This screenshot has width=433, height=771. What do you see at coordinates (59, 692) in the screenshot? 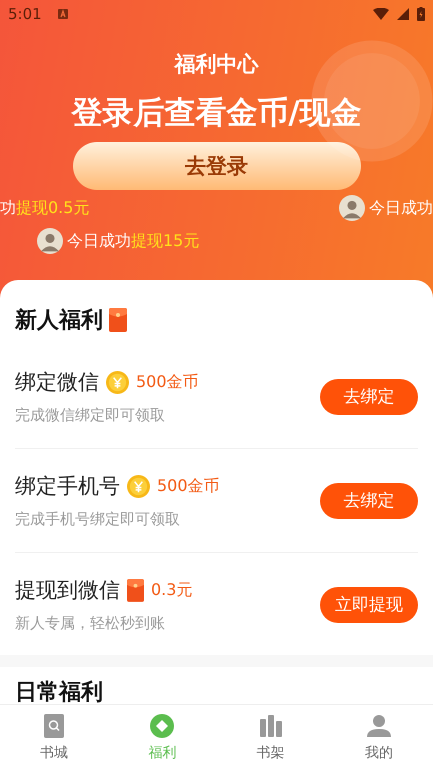
I see `section-title: 日常福利` at bounding box center [59, 692].